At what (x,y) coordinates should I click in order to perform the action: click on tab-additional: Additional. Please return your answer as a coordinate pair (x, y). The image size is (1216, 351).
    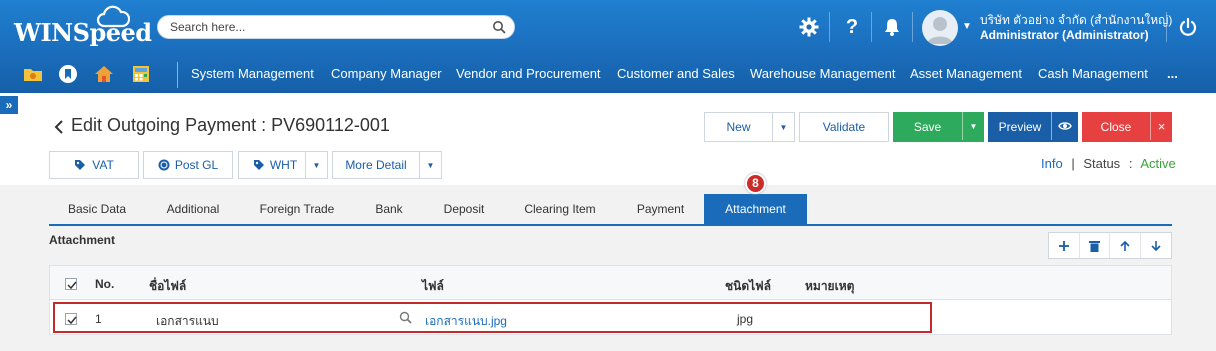
    Looking at the image, I should click on (193, 209).